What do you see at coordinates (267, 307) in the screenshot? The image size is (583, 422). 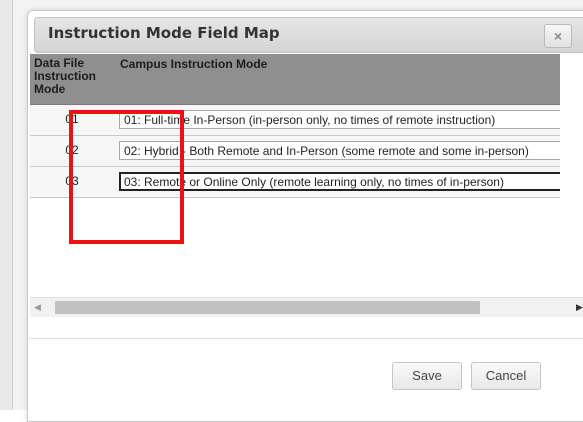 I see `scrollbar-thumb` at bounding box center [267, 307].